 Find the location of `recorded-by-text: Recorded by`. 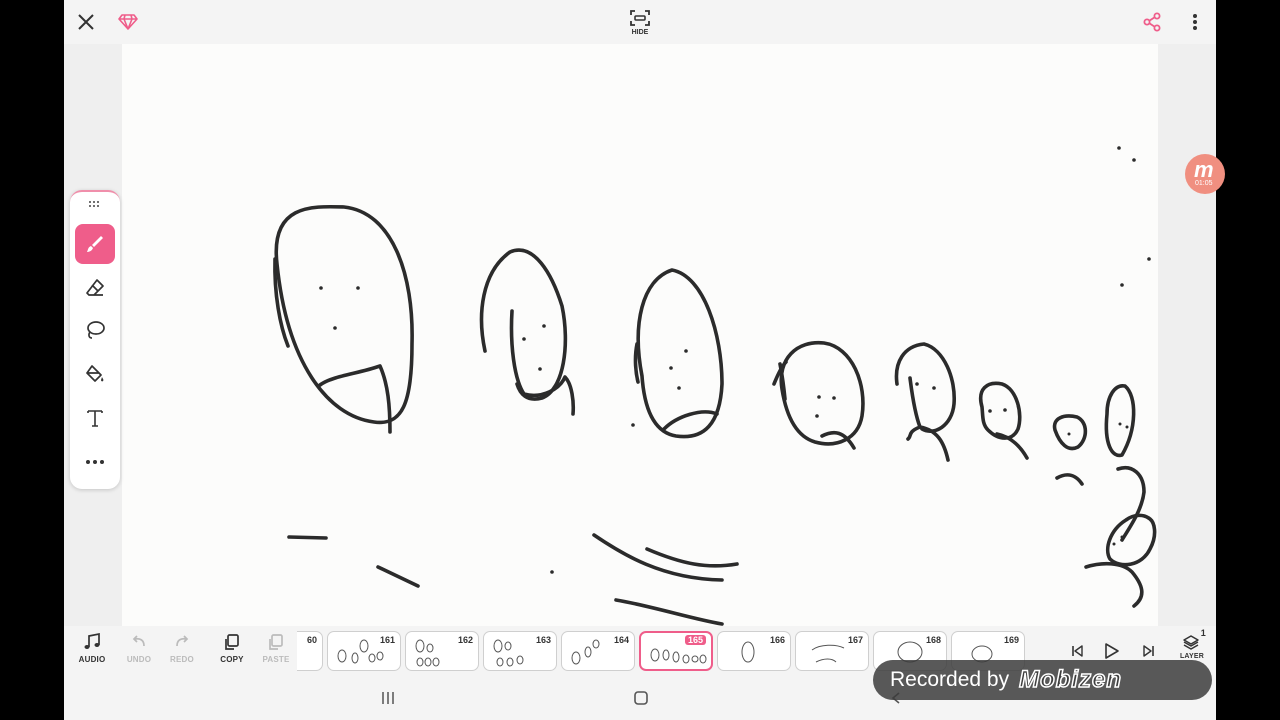

recorded-by-text: Recorded by is located at coordinates (950, 679).